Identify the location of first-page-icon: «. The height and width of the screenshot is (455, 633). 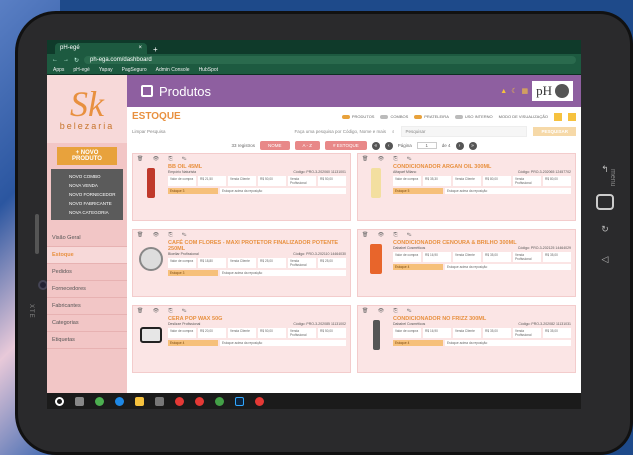
(375, 145).